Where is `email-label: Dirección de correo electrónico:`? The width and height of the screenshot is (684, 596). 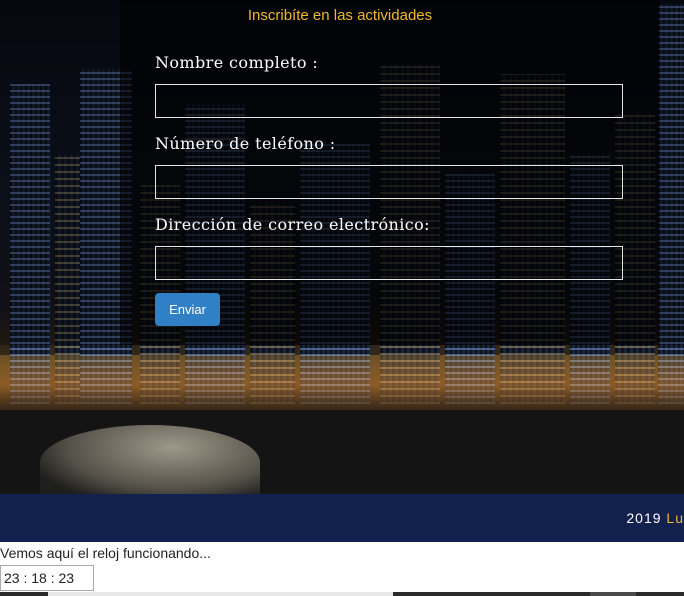
email-label: Dirección de correo electrónico: is located at coordinates (292, 224).